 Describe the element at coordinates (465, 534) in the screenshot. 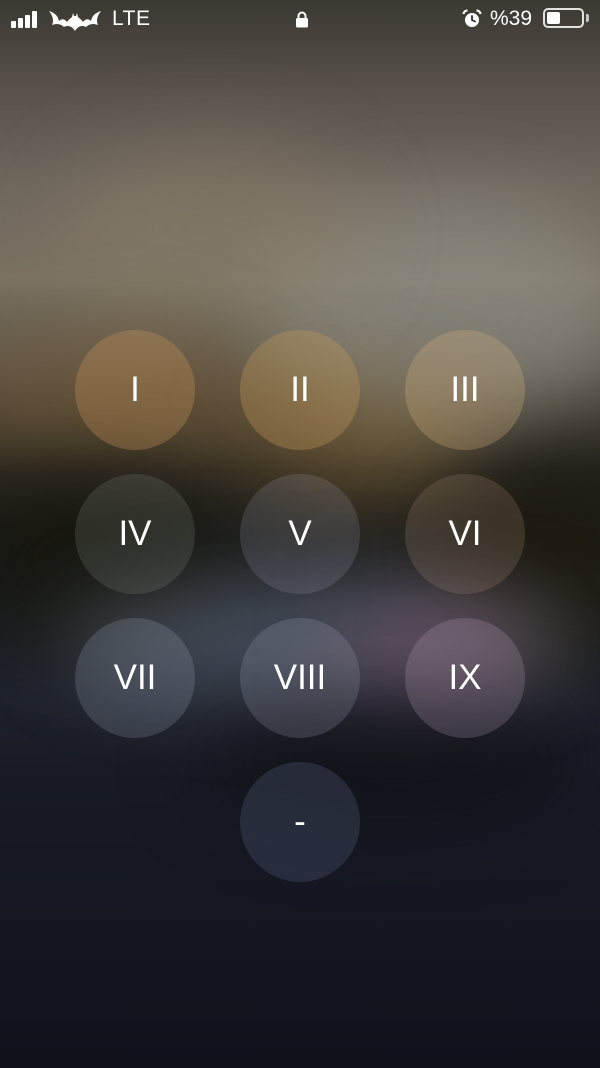

I see `key-6: VI` at that location.